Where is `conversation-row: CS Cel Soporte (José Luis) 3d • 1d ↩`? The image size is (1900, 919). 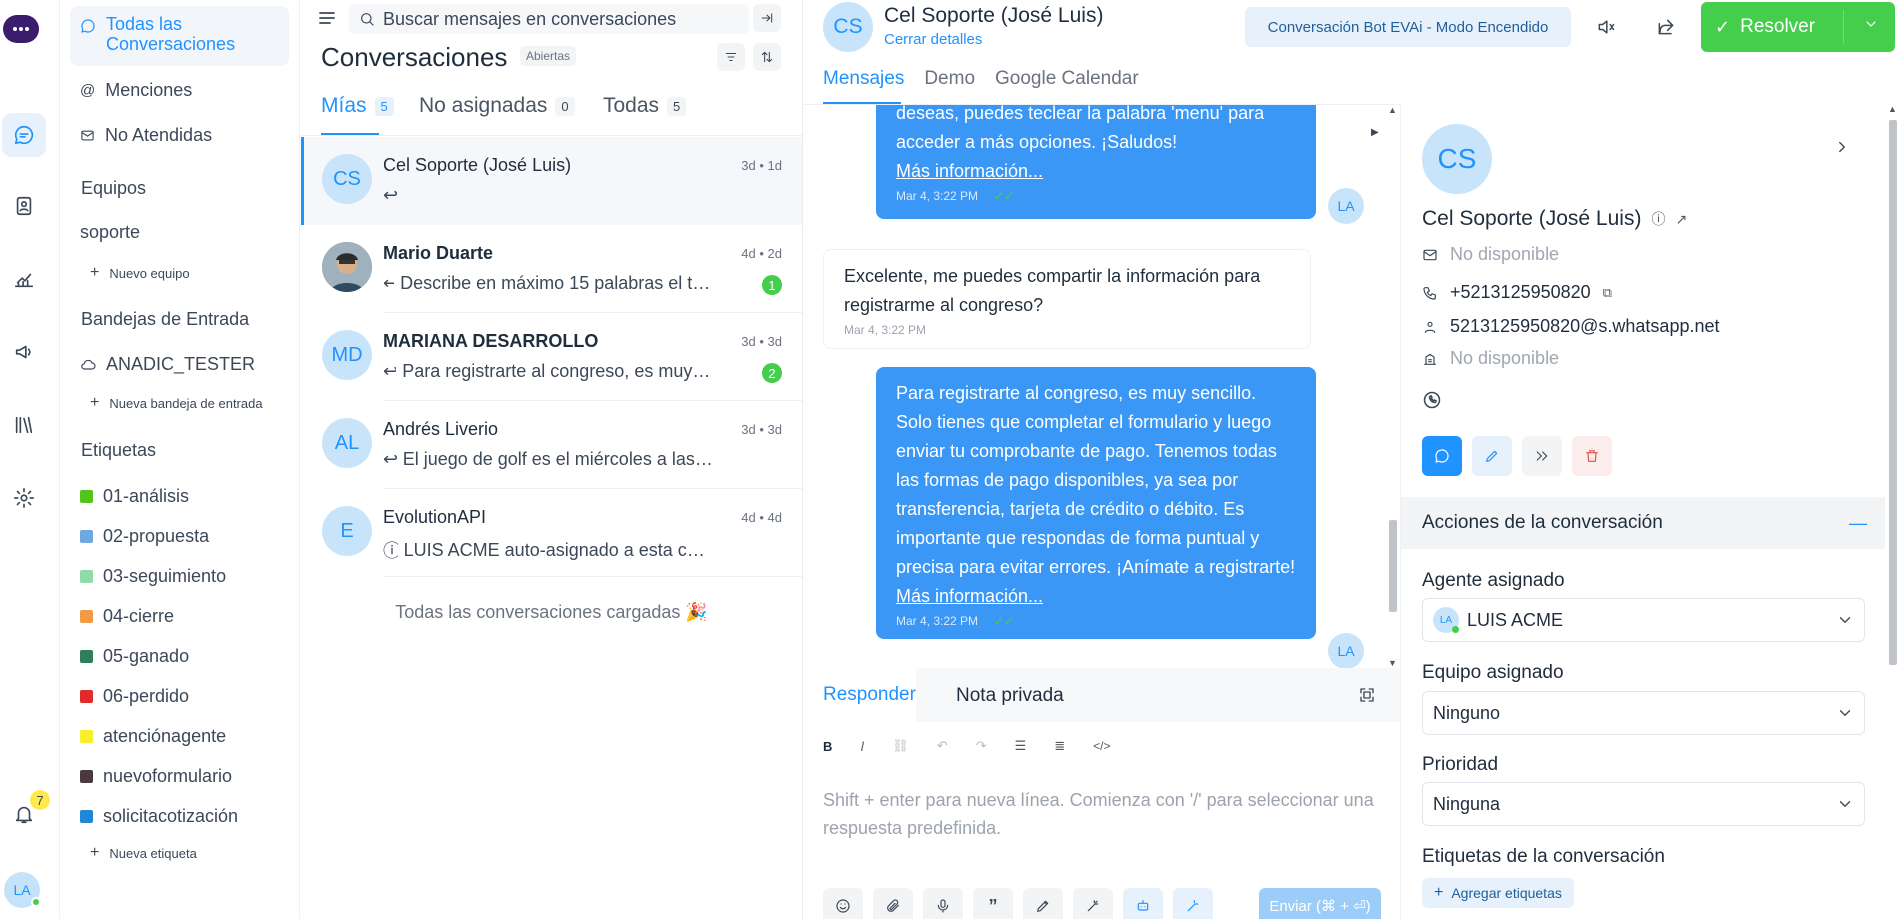 conversation-row: CS Cel Soporte (José Luis) 3d • 1d ↩ is located at coordinates (551, 181).